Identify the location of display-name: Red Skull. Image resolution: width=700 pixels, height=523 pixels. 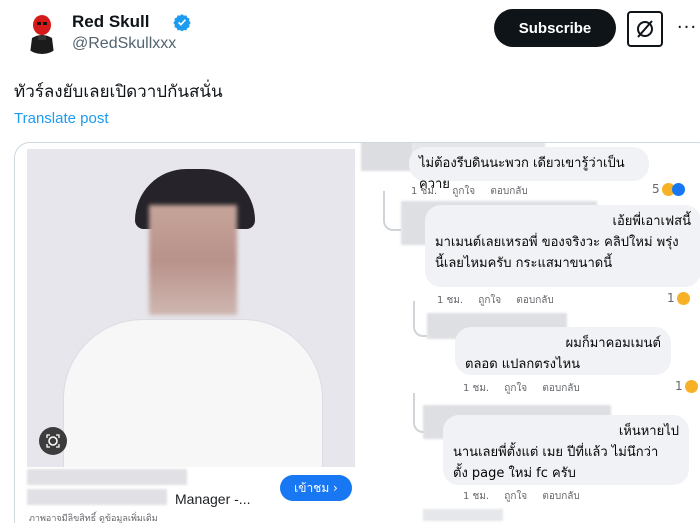
(110, 22).